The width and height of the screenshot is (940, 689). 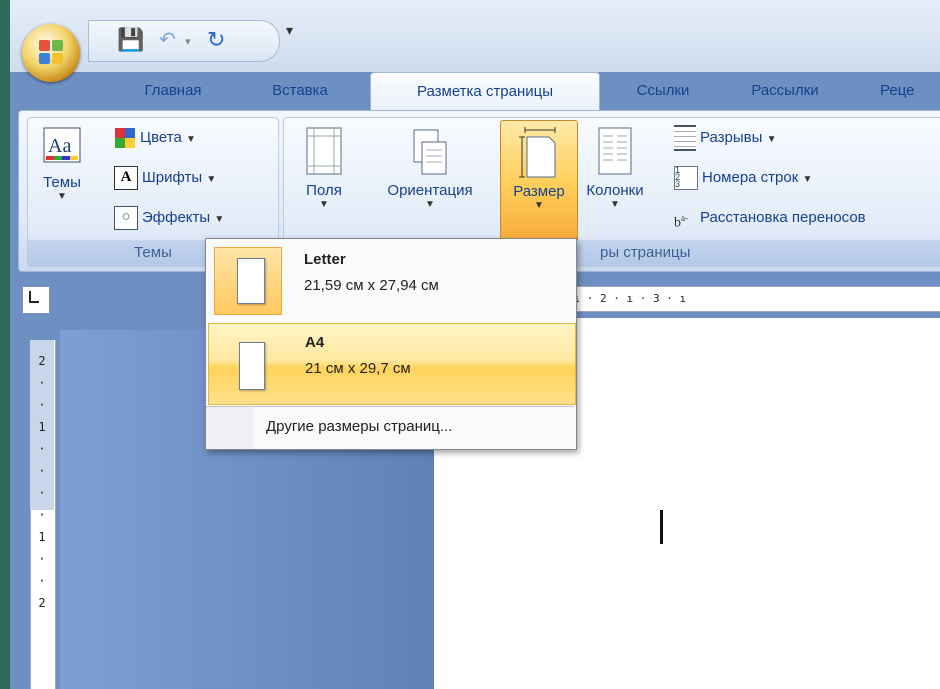 I want to click on office-logo-icon, so click(x=51, y=52).